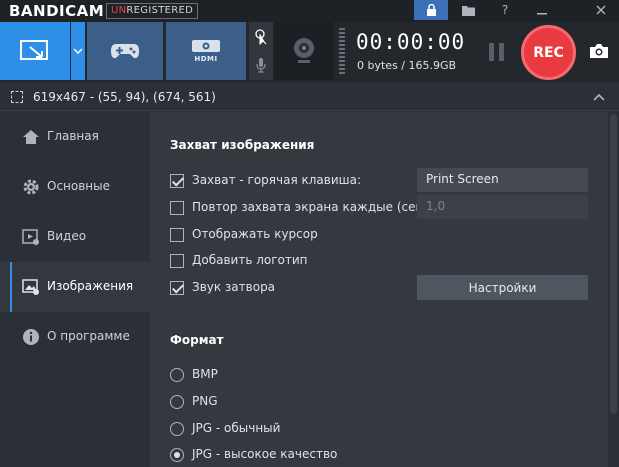 The width and height of the screenshot is (619, 467). Describe the element at coordinates (30, 237) in the screenshot. I see `video-icon` at that location.